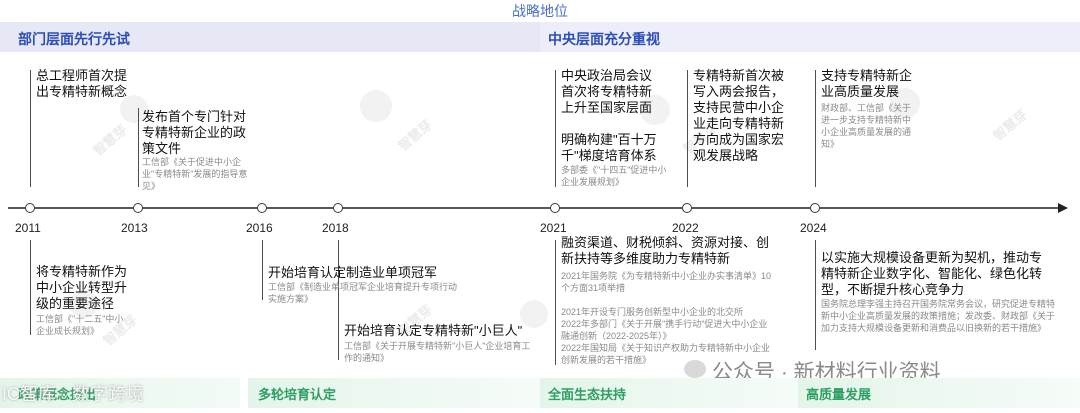  What do you see at coordinates (437, 352) in the screenshot?
I see `event-2018-below-note: 工信部《关于开展专精特新"小巨人"企业培育工作的通知》` at bounding box center [437, 352].